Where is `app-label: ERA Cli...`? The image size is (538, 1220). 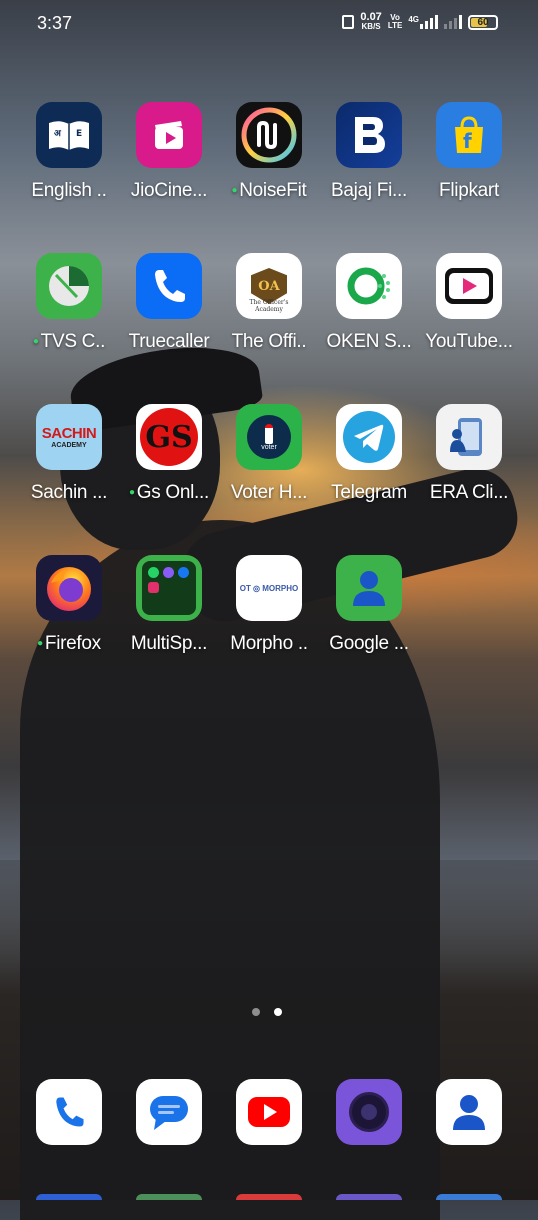 app-label: ERA Cli... is located at coordinates (469, 492).